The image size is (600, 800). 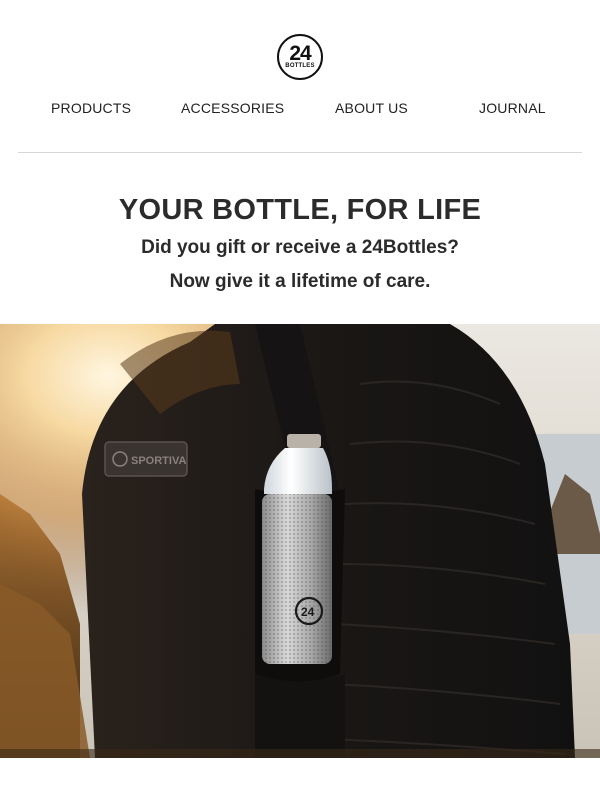 What do you see at coordinates (300, 247) in the screenshot?
I see `subheadline-line-1: Did you gift or receive a 24Bottles?` at bounding box center [300, 247].